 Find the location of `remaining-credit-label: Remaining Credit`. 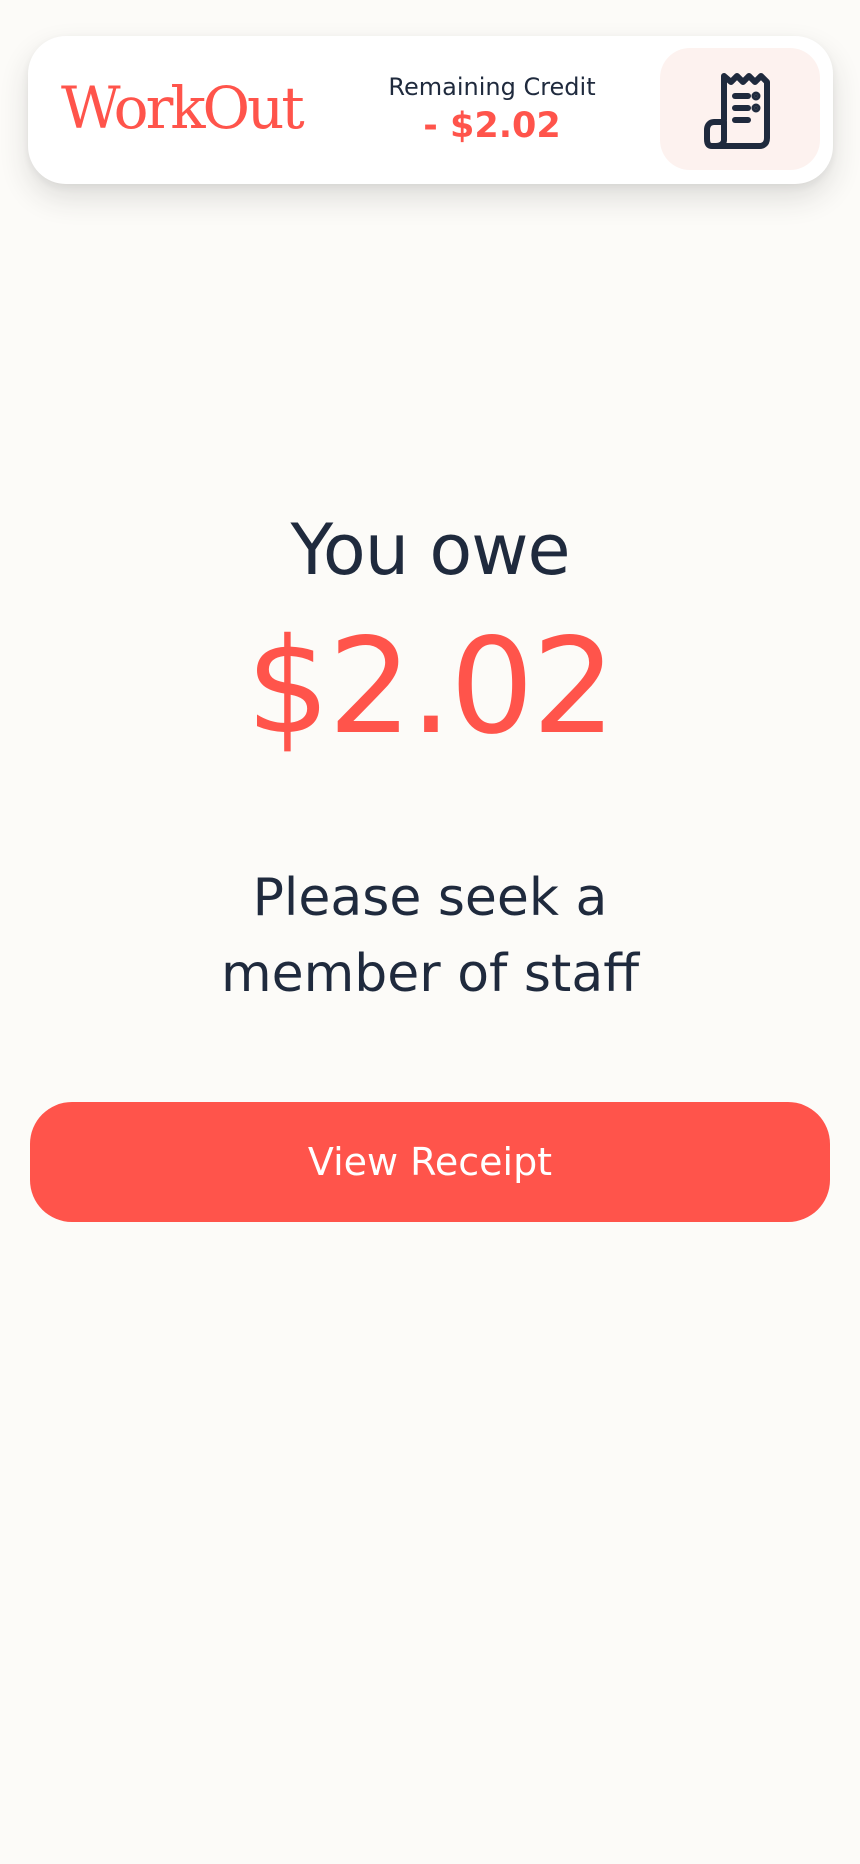

remaining-credit-label: Remaining Credit is located at coordinates (492, 87).